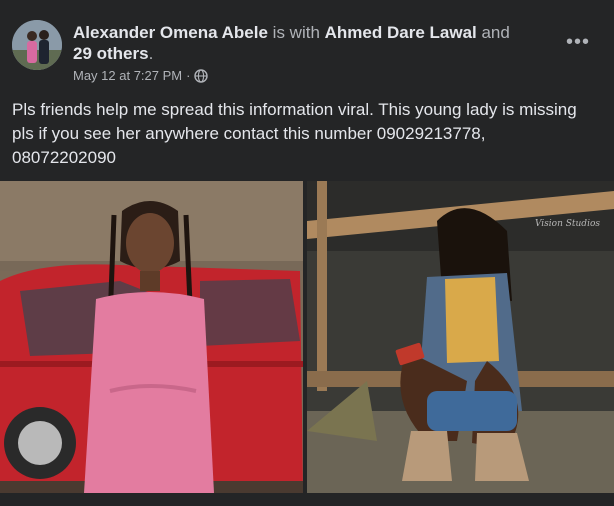 This screenshot has width=614, height=506. What do you see at coordinates (567, 224) in the screenshot?
I see `photo-watermark: Vision Studios` at bounding box center [567, 224].